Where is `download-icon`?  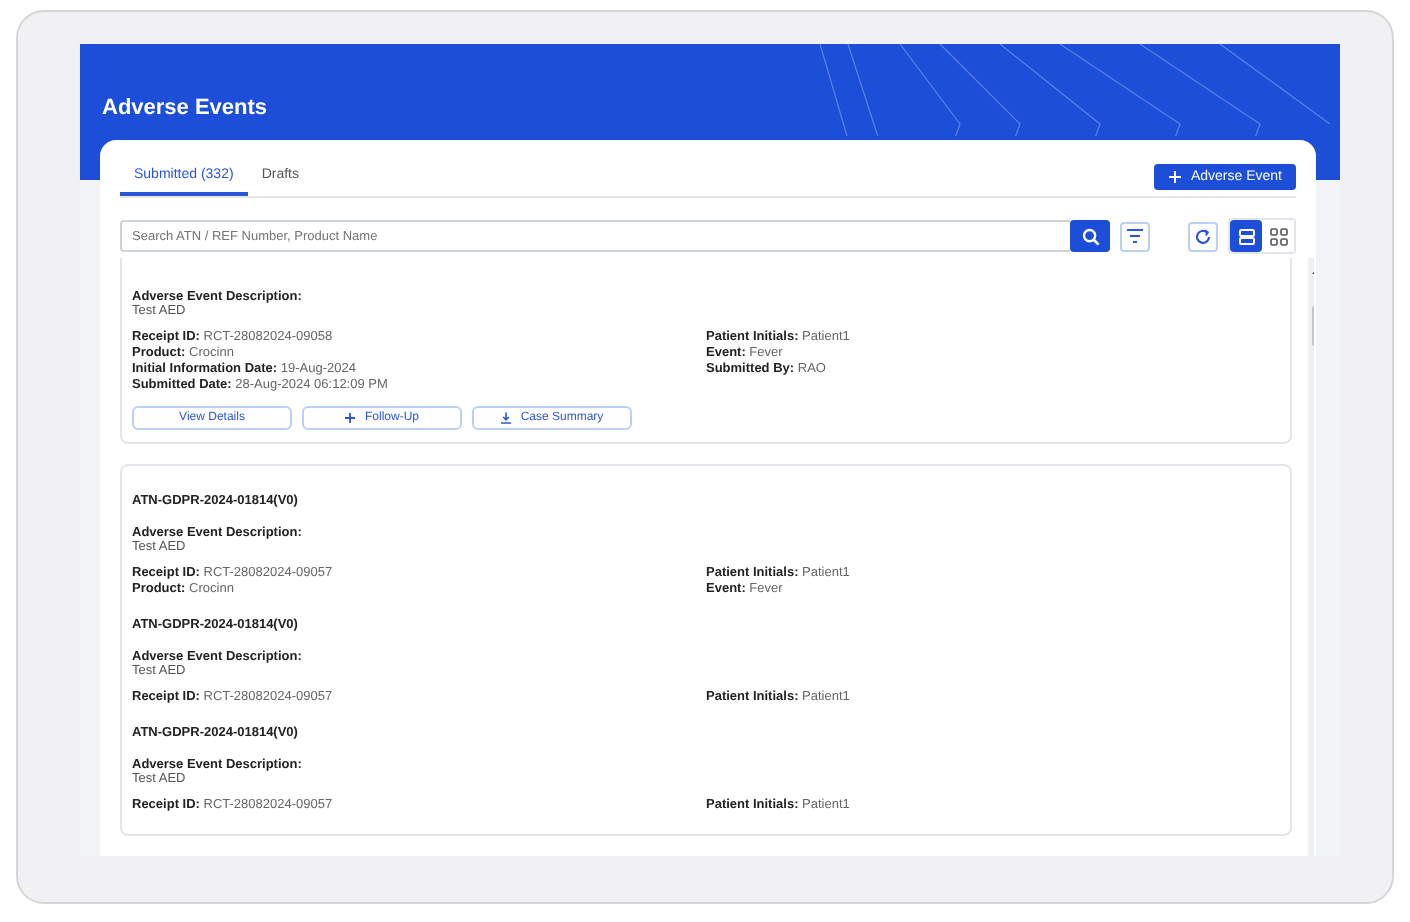
download-icon is located at coordinates (506, 418).